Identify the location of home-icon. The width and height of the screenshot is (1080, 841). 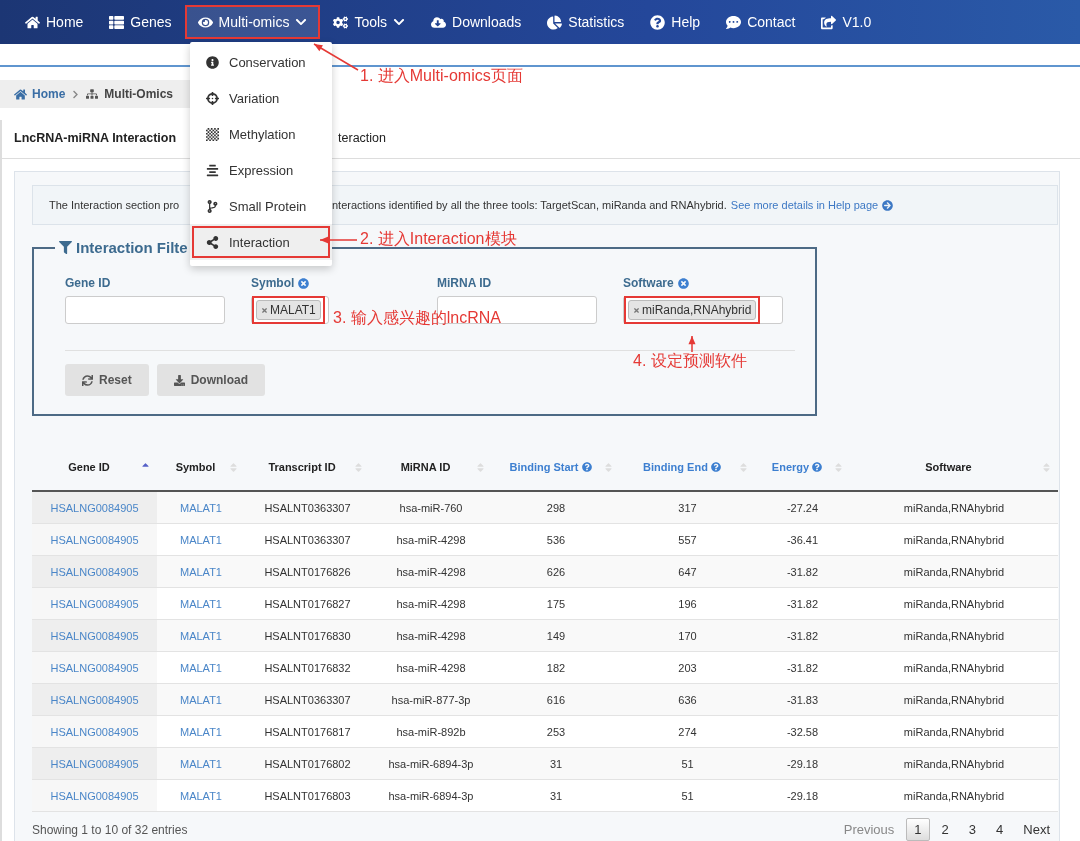
(20, 94).